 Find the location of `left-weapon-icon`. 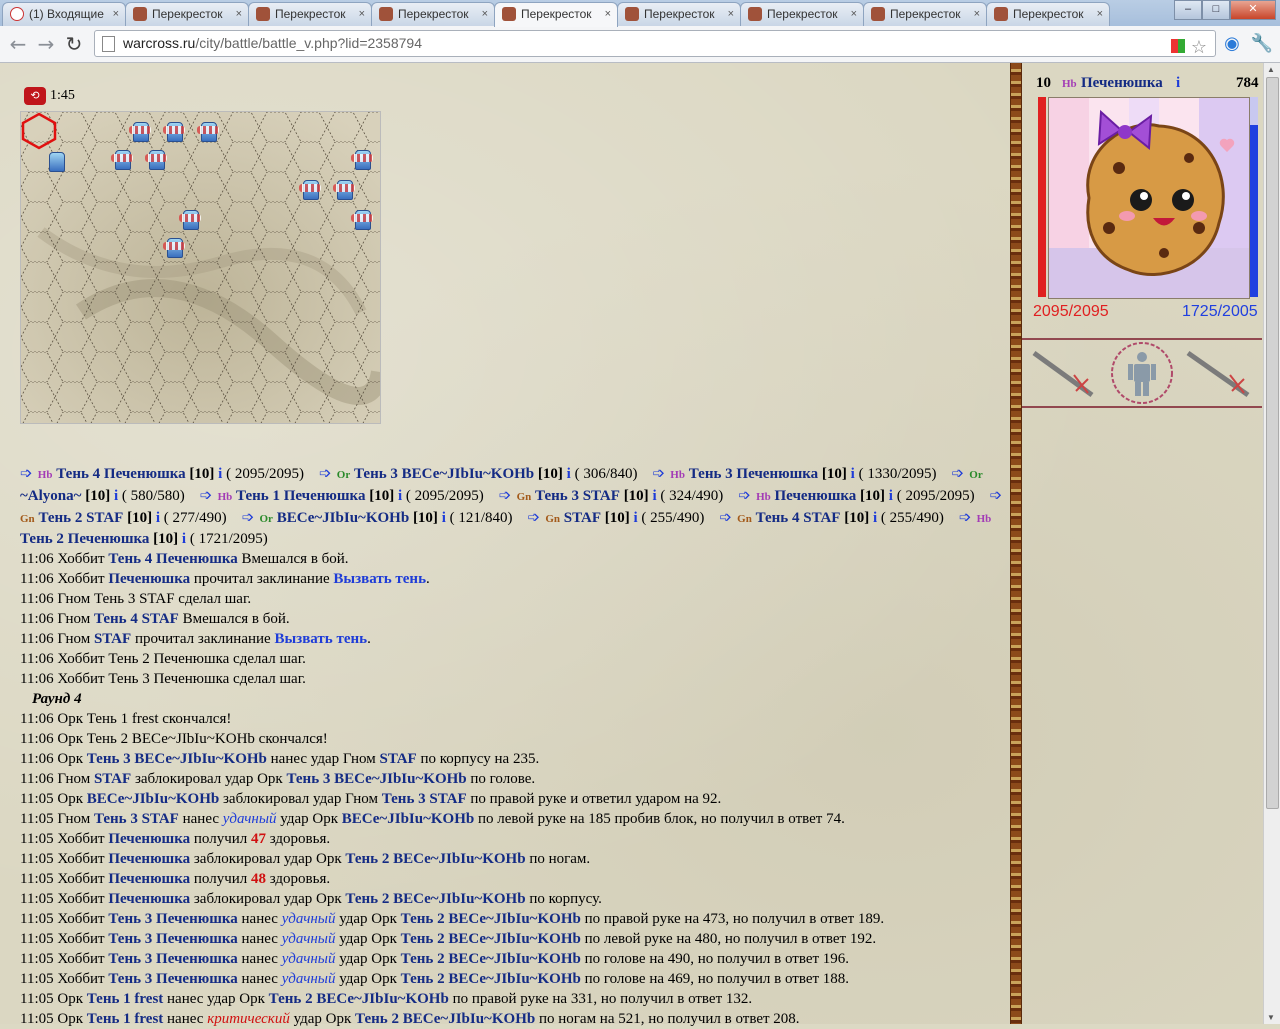

left-weapon-icon is located at coordinates (1063, 374).